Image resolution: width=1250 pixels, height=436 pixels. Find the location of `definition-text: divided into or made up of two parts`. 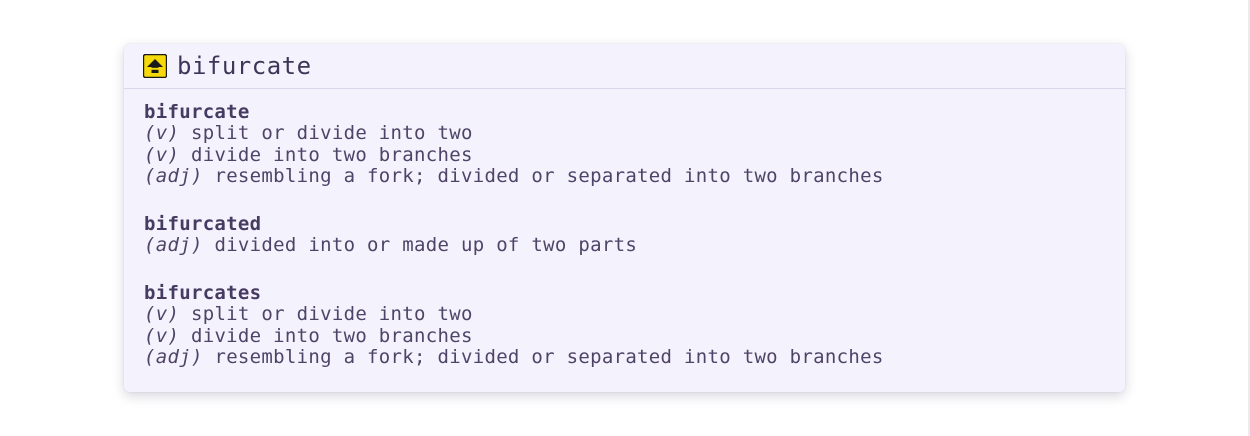

definition-text: divided into or made up of two parts is located at coordinates (426, 245).